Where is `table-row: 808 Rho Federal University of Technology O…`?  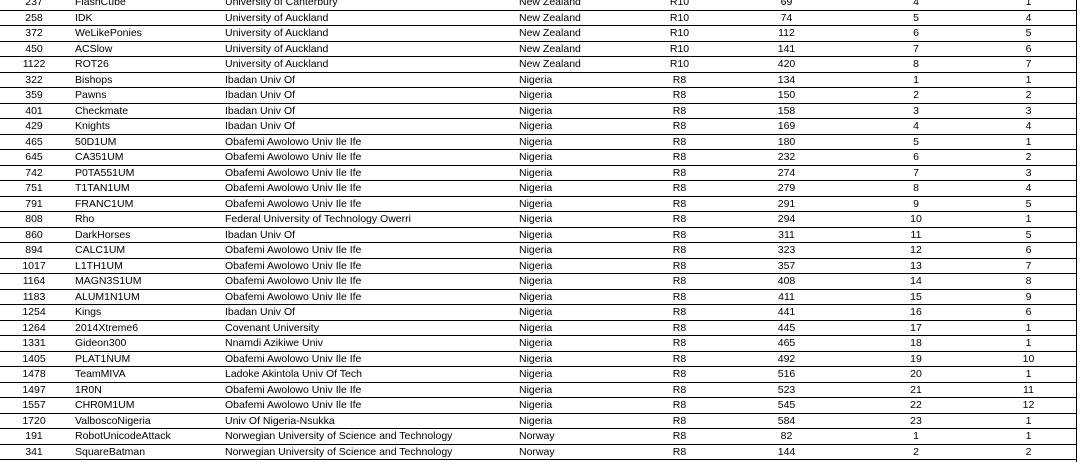 table-row: 808 Rho Federal University of Technology O… is located at coordinates (538, 219).